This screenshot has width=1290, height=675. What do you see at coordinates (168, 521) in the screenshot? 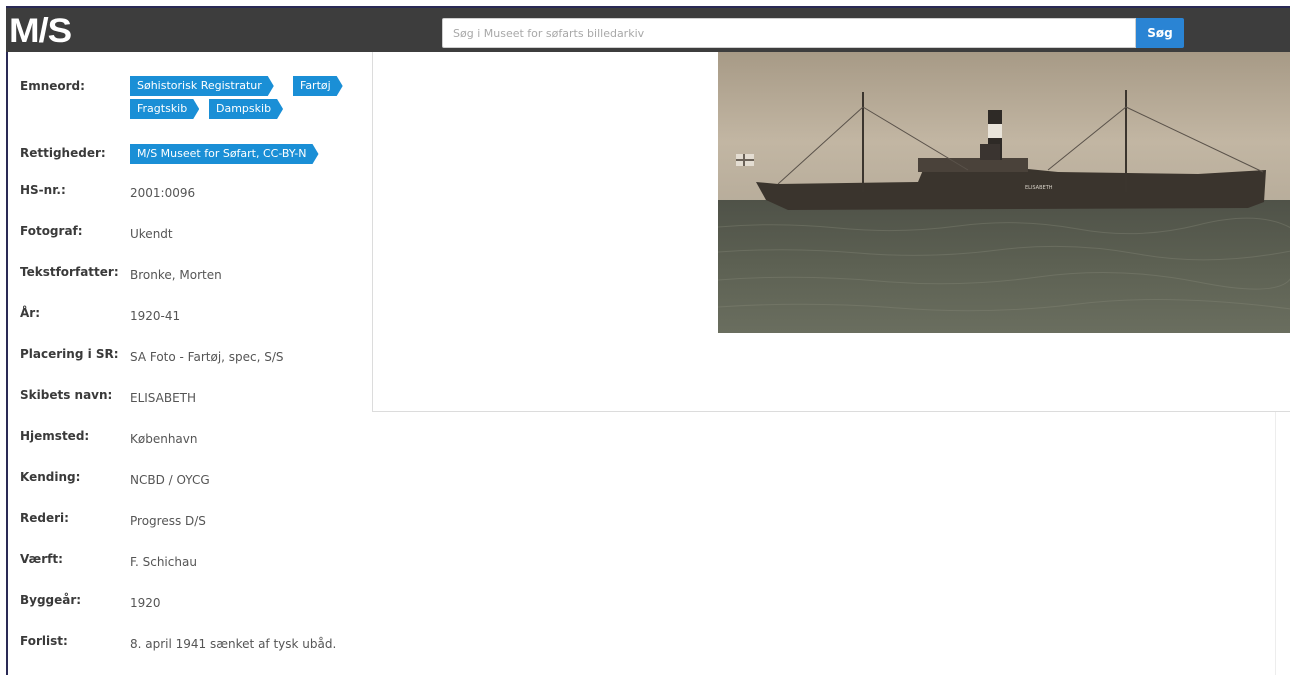
I see `meta-value: Progress D/S` at bounding box center [168, 521].